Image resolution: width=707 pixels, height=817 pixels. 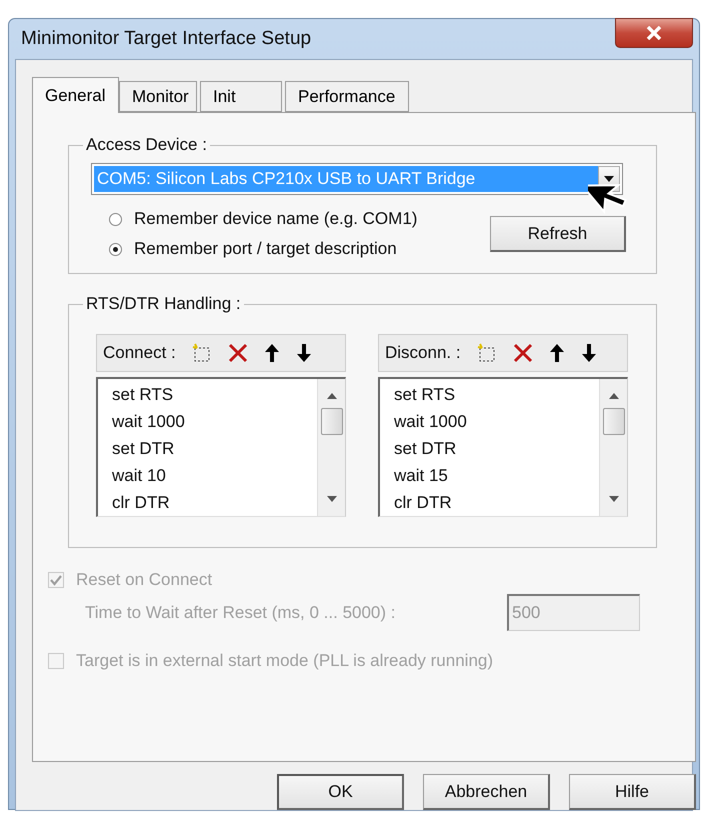 What do you see at coordinates (265, 249) in the screenshot?
I see `radio-label: Remember port / target description` at bounding box center [265, 249].